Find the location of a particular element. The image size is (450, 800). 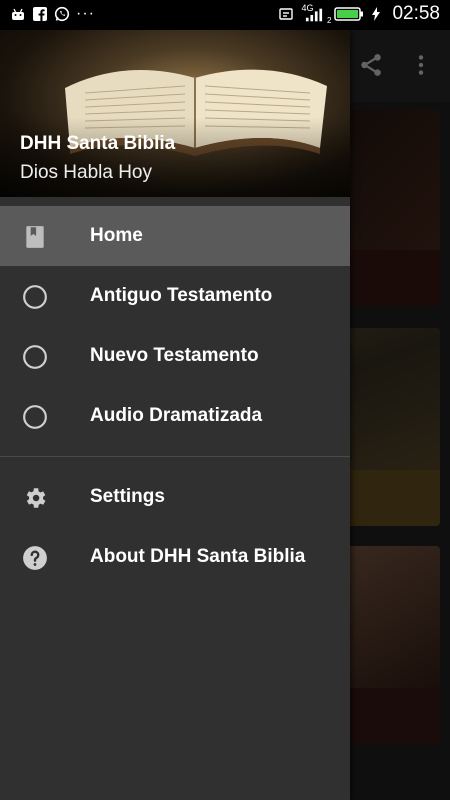

android-icon is located at coordinates (18, 14).